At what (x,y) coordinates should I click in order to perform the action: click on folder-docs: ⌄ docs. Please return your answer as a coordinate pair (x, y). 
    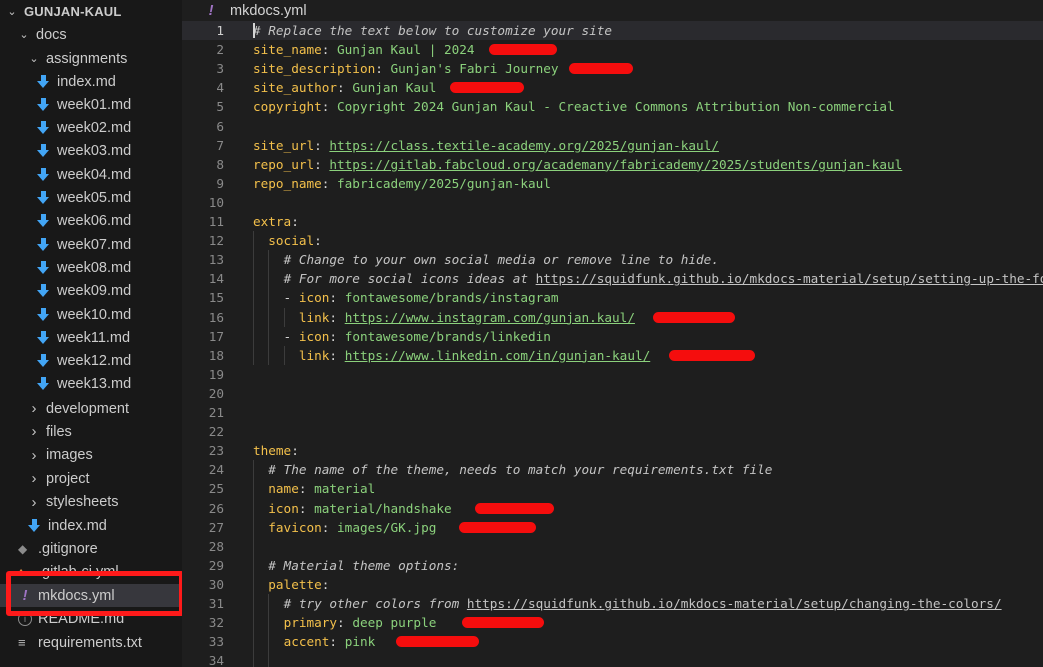
    Looking at the image, I should click on (91, 34).